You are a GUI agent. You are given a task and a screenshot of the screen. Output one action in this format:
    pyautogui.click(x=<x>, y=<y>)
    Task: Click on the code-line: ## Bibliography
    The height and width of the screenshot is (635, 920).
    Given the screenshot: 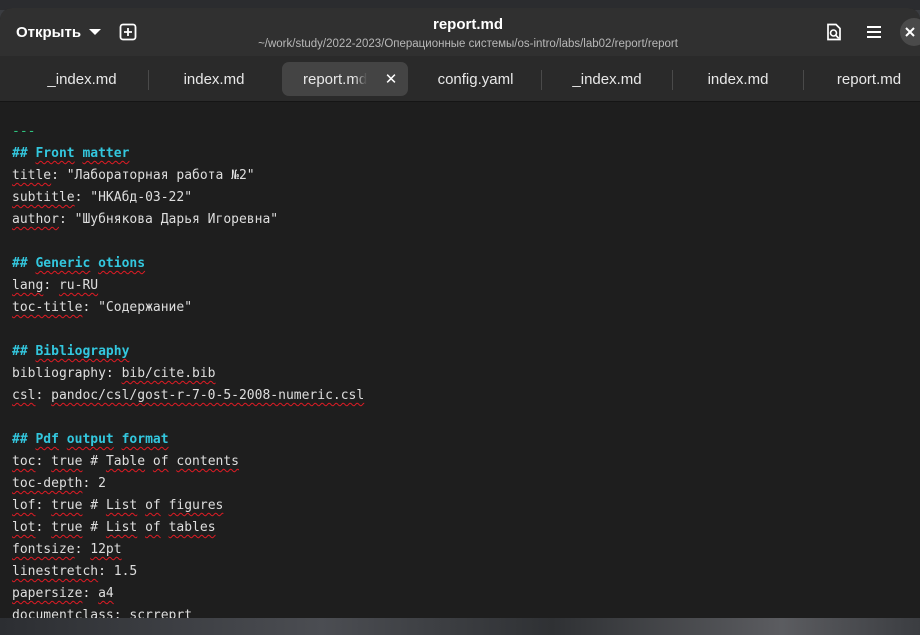 What is the action you would take?
    pyautogui.click(x=71, y=351)
    